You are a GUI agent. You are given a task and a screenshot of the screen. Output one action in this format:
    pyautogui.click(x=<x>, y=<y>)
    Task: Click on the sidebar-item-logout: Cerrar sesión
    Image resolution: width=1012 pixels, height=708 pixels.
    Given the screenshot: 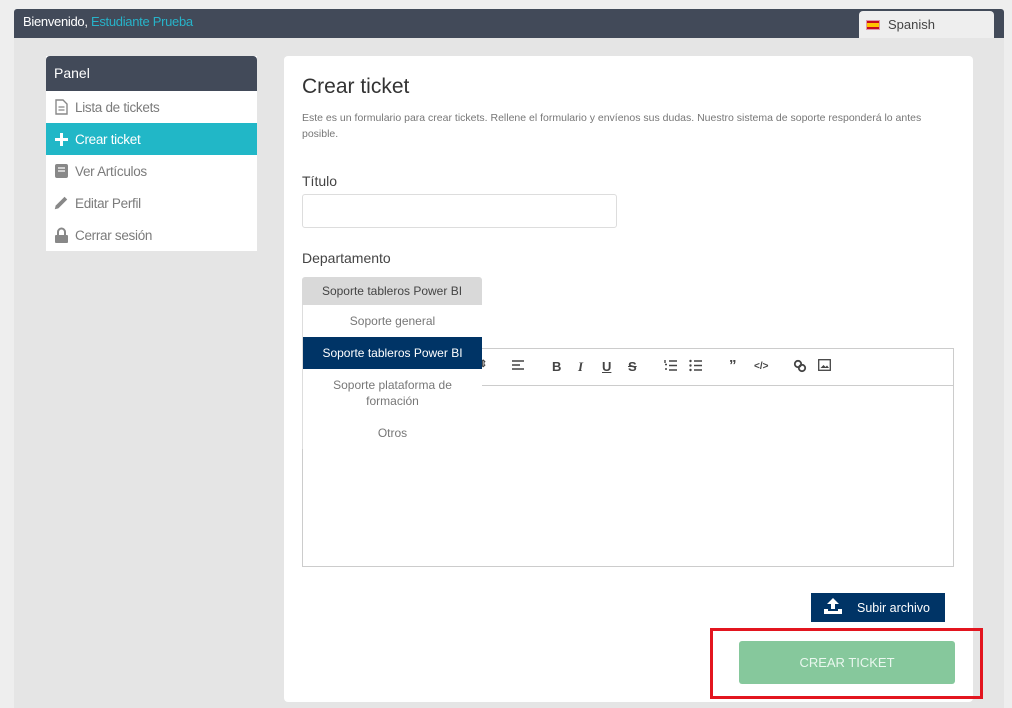 What is the action you would take?
    pyautogui.click(x=151, y=235)
    